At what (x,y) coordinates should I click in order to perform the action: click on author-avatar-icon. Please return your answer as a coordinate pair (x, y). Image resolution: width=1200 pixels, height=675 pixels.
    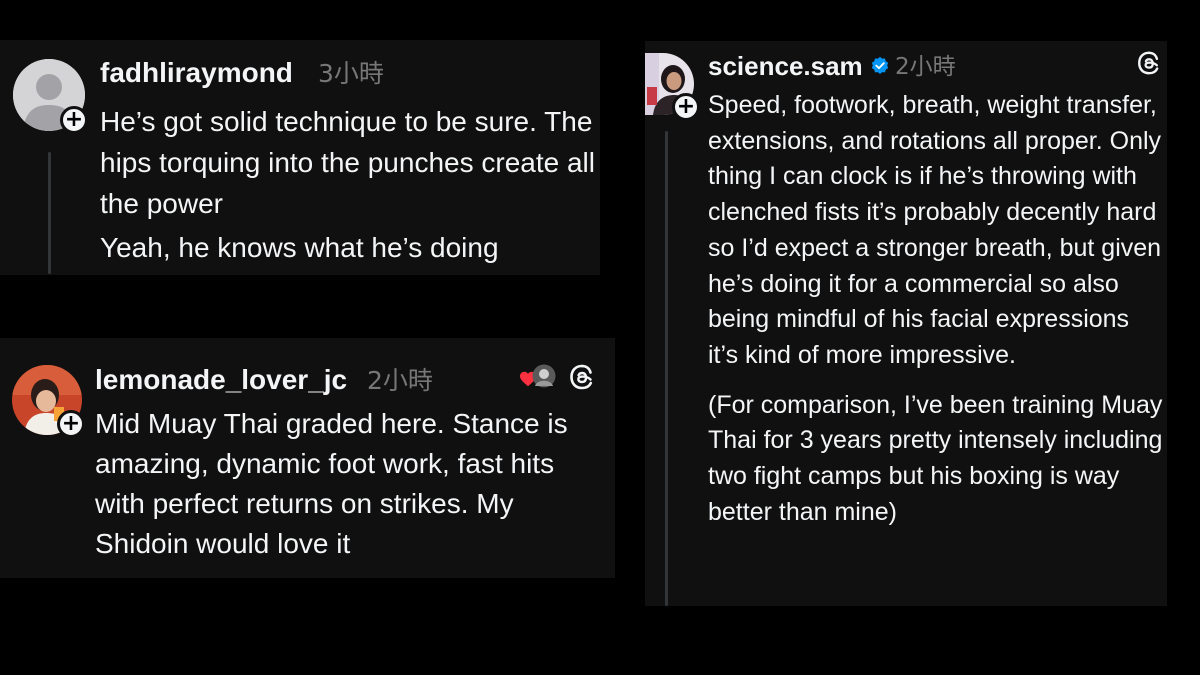
    Looking at the image, I should click on (544, 376).